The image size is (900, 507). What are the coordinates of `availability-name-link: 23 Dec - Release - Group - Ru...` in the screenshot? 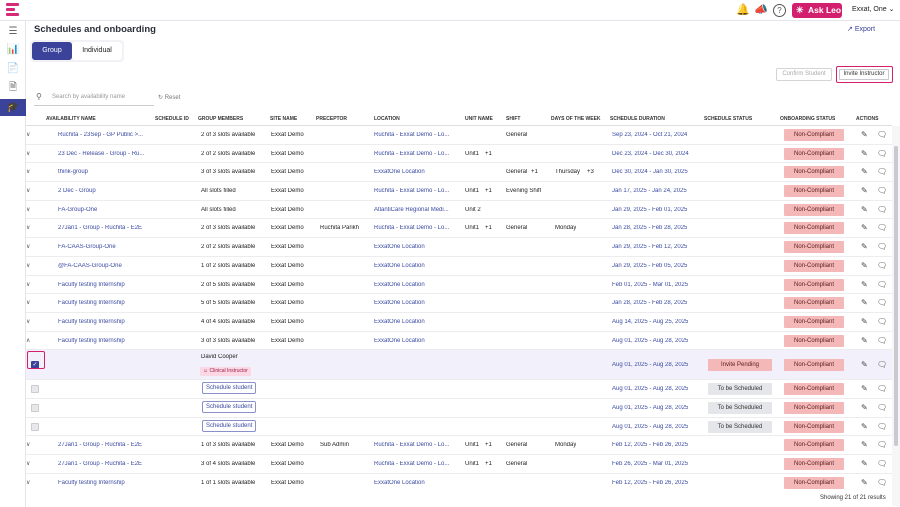 It's located at (101, 154).